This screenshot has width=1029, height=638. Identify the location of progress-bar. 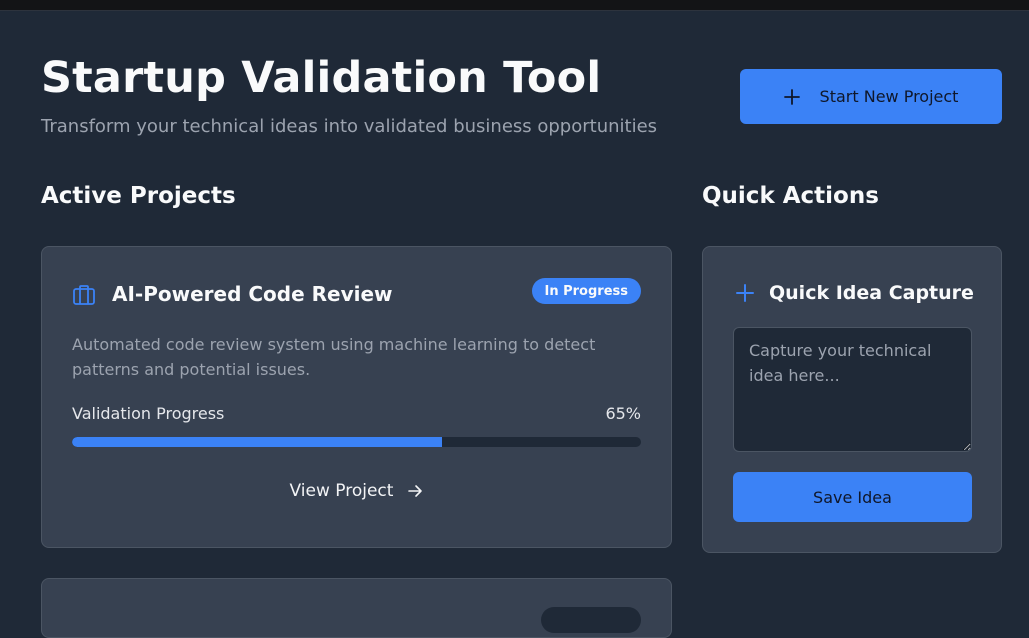
(356, 442).